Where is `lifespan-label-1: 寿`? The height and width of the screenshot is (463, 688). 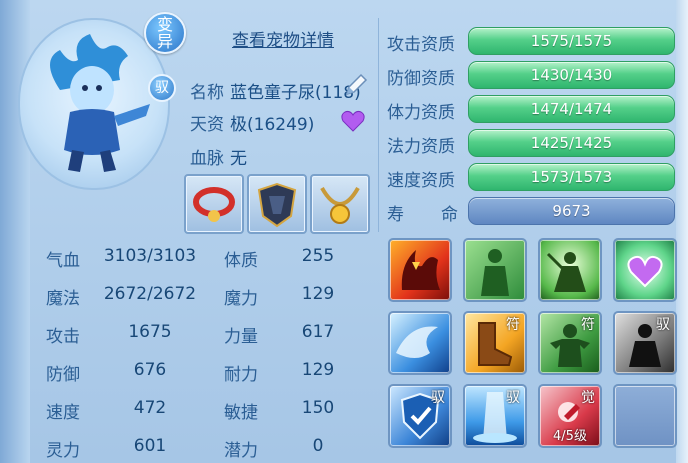
lifespan-label-1: 寿 is located at coordinates (395, 215).